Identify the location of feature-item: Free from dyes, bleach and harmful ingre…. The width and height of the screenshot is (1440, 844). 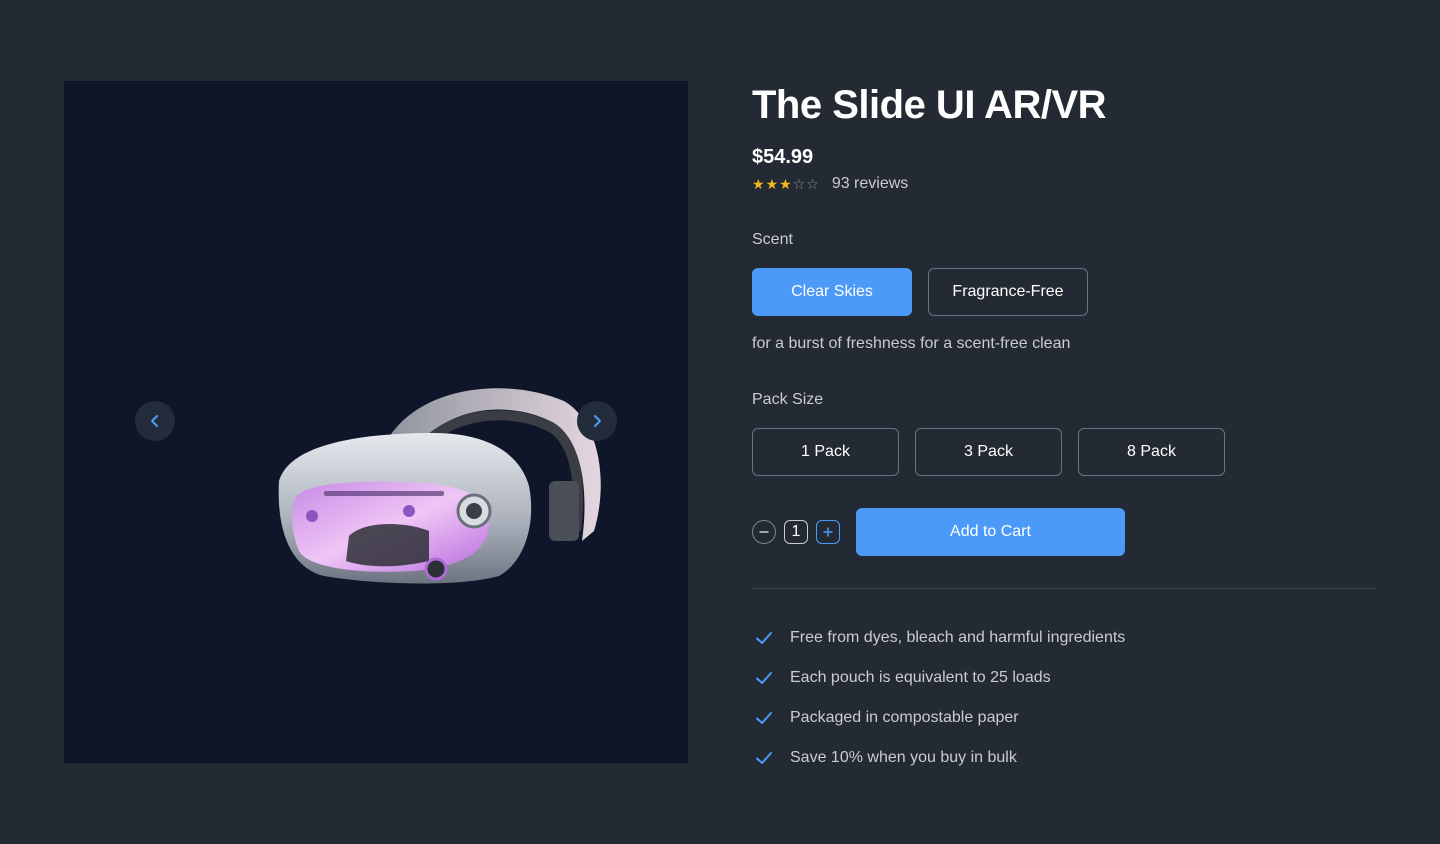
(938, 638).